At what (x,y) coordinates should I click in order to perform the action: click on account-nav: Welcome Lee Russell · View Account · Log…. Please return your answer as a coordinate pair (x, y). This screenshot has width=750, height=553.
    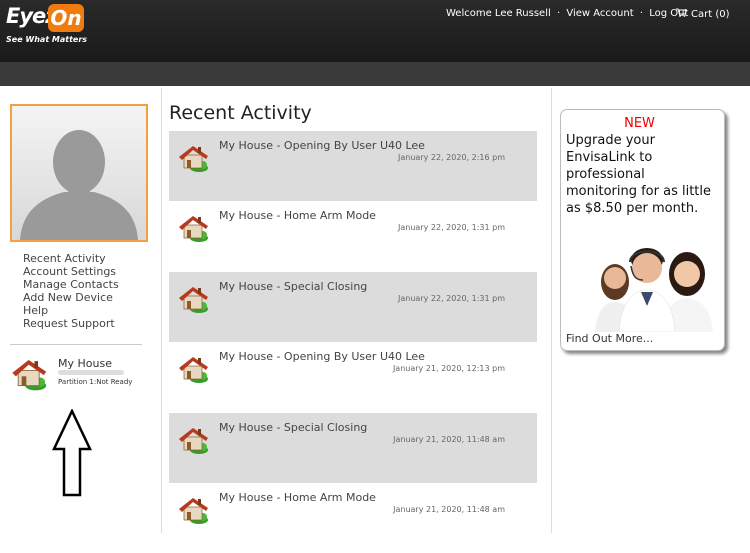
    Looking at the image, I should click on (567, 13).